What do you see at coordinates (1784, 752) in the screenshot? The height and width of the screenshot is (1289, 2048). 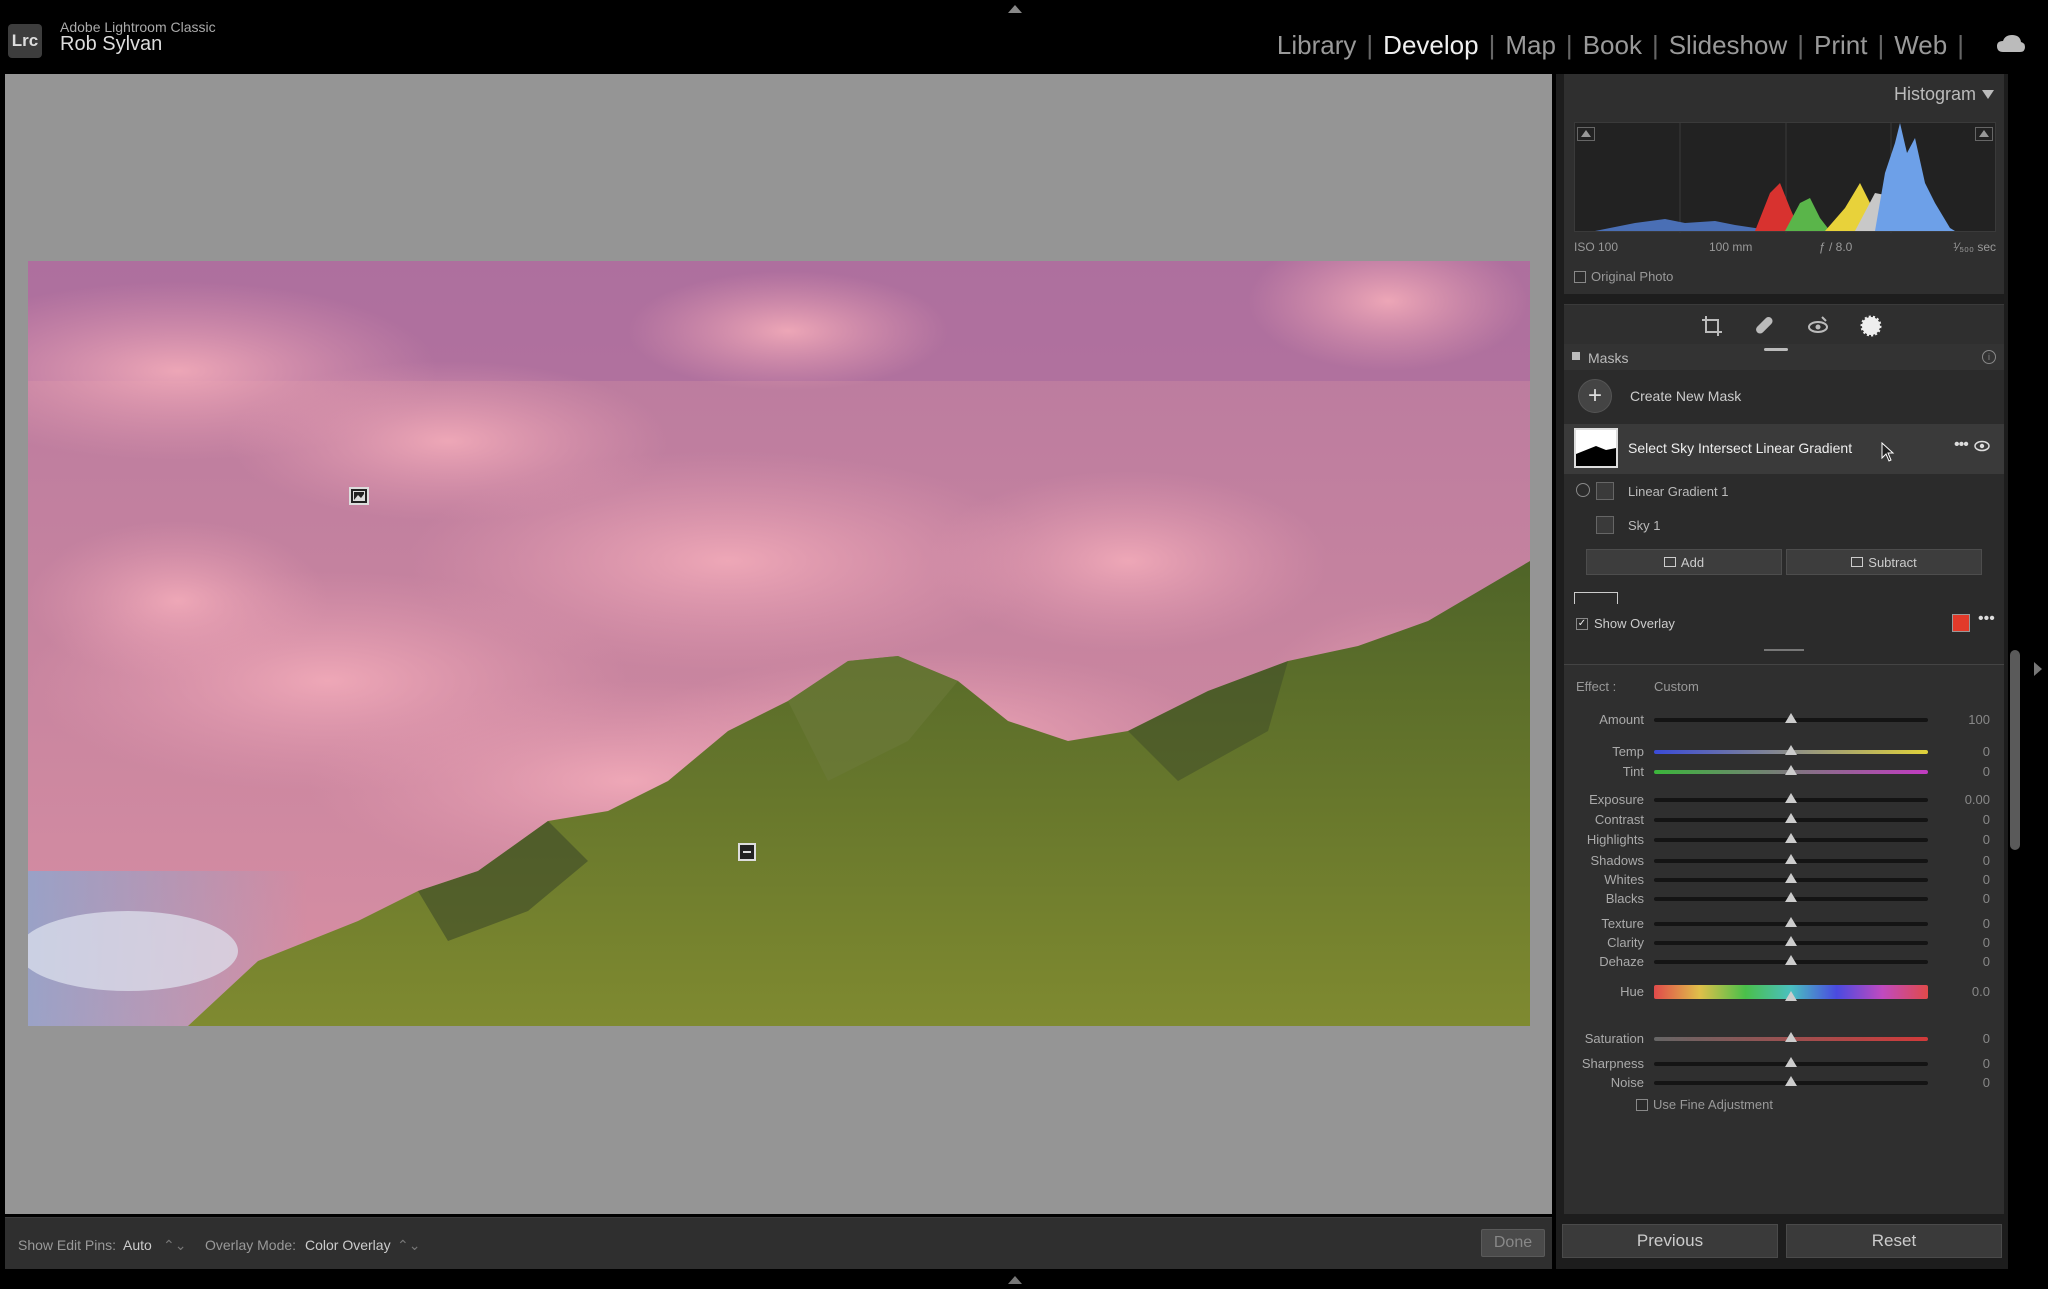 I see `slider-temp: Temp0` at bounding box center [1784, 752].